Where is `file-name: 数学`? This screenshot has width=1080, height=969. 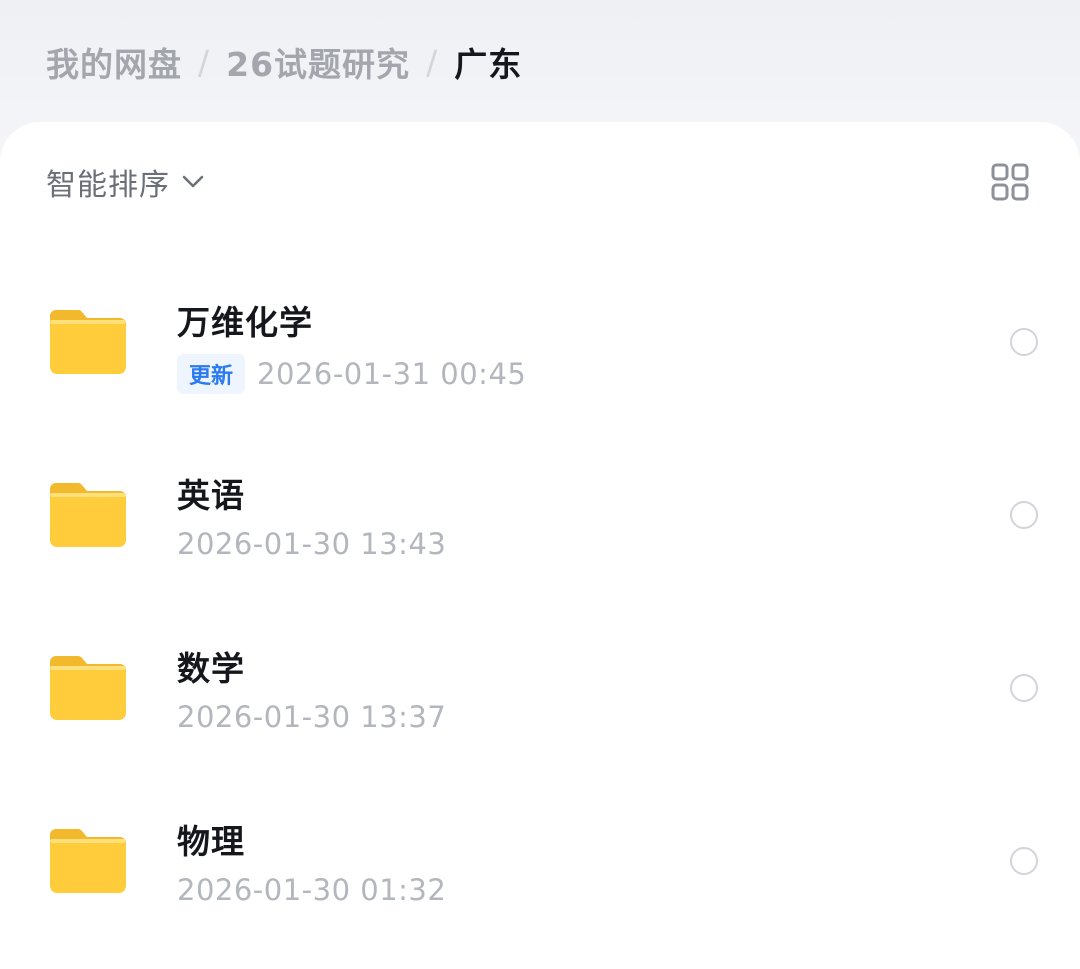
file-name: 数学 is located at coordinates (211, 668).